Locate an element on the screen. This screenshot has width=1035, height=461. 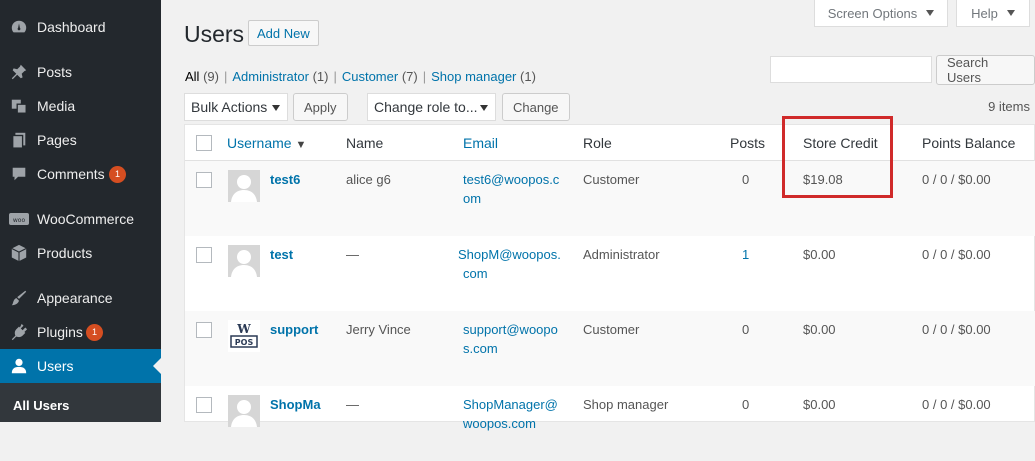
comments-count-badge: 1 is located at coordinates (117, 174).